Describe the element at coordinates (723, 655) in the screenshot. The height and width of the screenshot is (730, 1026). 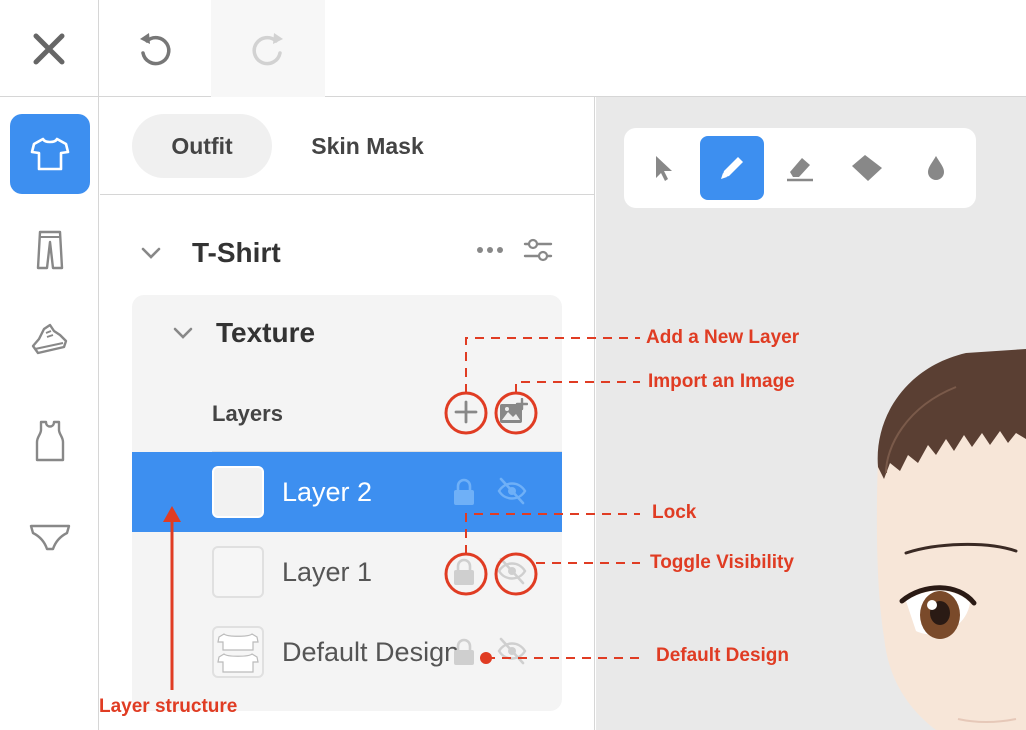
I see `annotation-default-design: Default Design` at that location.